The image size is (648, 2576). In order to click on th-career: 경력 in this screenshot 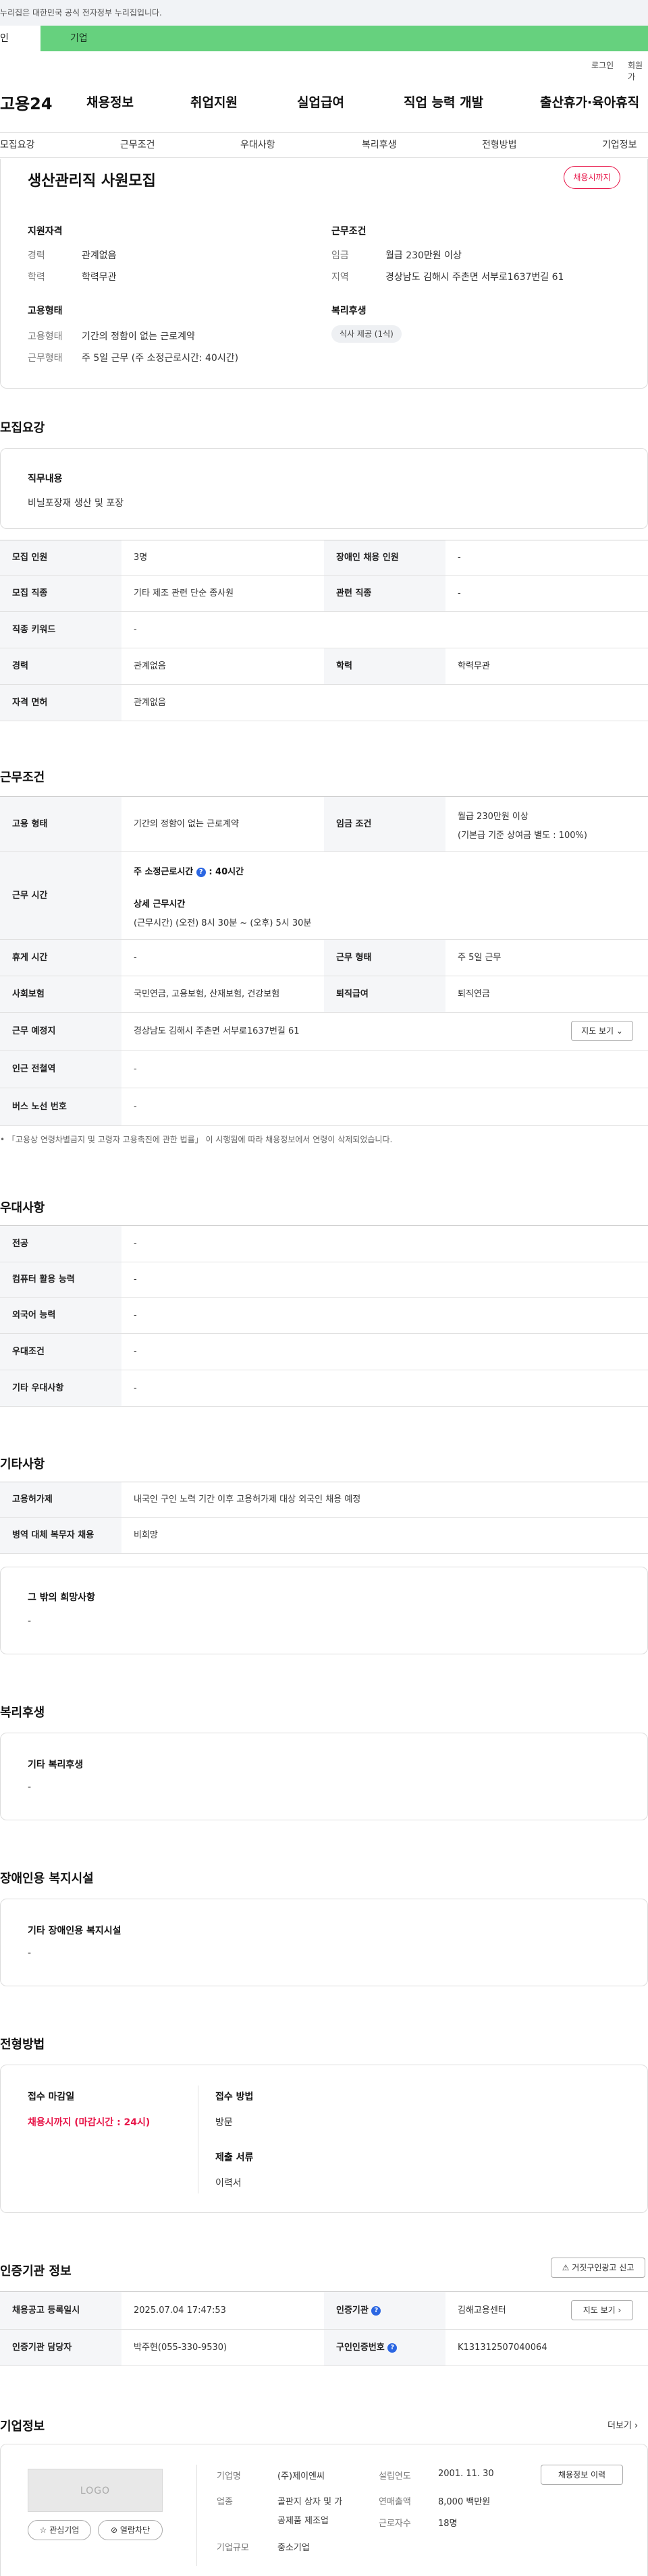, I will do `click(20, 666)`.